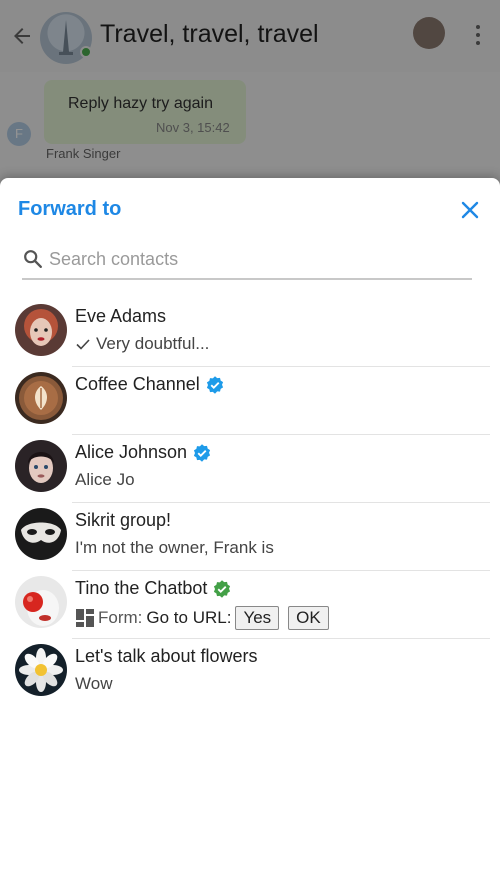 Image resolution: width=500 pixels, height=889 pixels. I want to click on message-preview: Alice Jo, so click(105, 479).